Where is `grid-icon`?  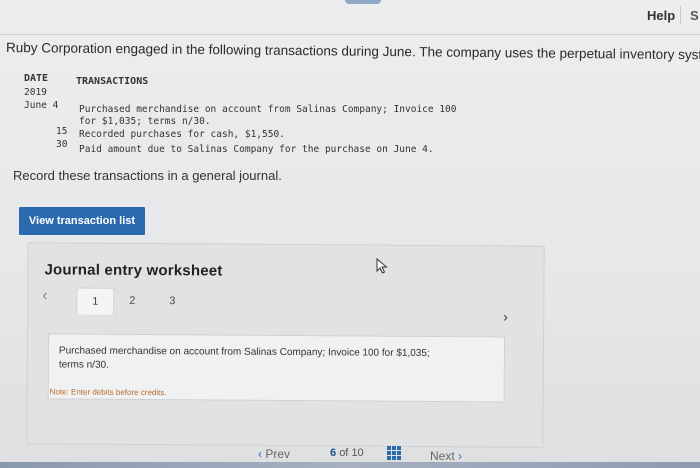 grid-icon is located at coordinates (394, 453).